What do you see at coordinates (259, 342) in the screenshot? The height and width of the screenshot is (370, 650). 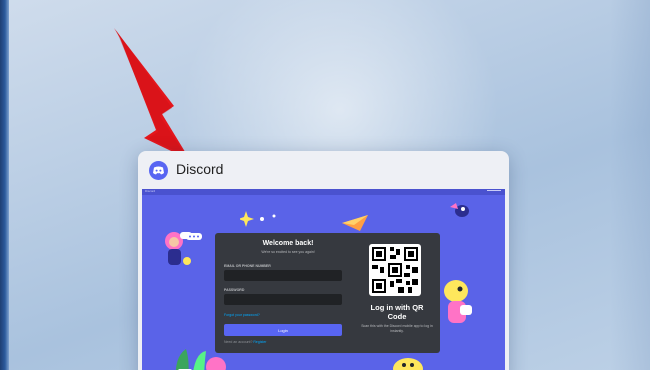 I see `register-link: Register` at bounding box center [259, 342].